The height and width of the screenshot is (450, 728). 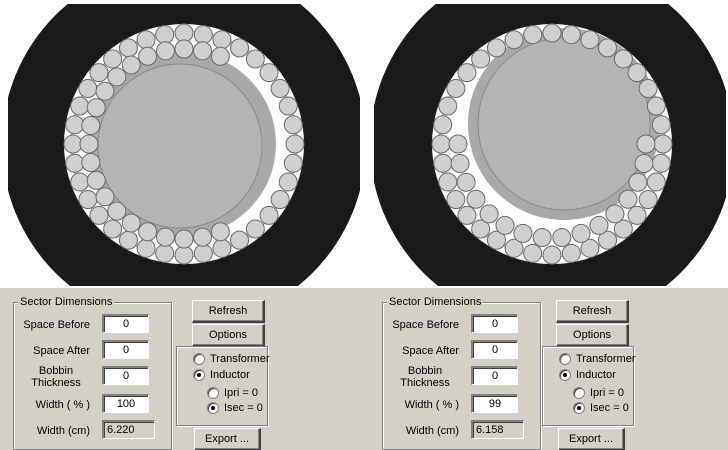 I want to click on space-after-label: Space After, so click(x=430, y=351).